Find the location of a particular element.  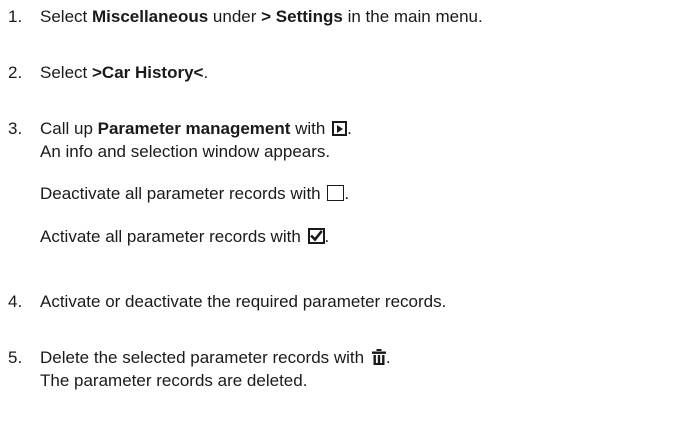

menu-item-settings: > Settings is located at coordinates (302, 16).